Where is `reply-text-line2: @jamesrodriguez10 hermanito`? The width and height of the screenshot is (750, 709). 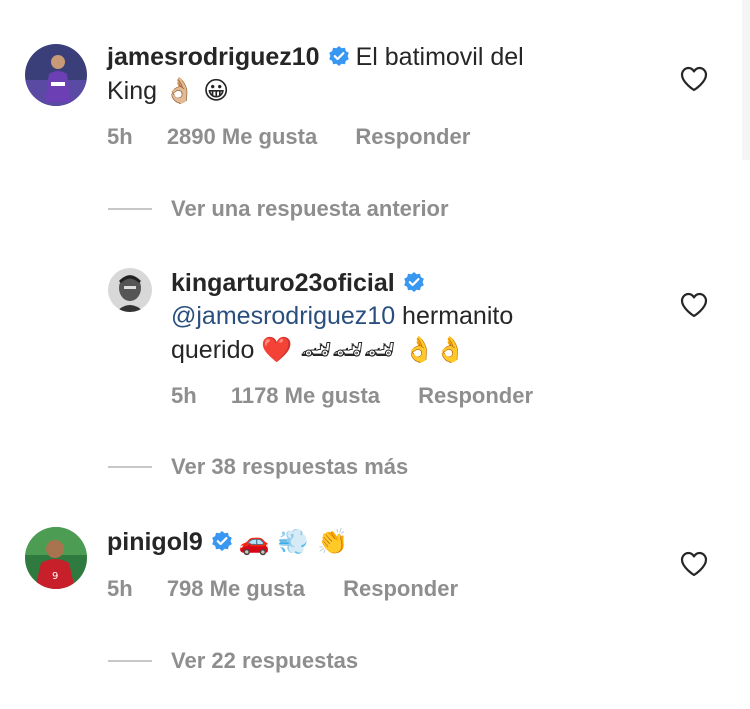
reply-text-line2: @jamesrodriguez10 hermanito is located at coordinates (342, 316).